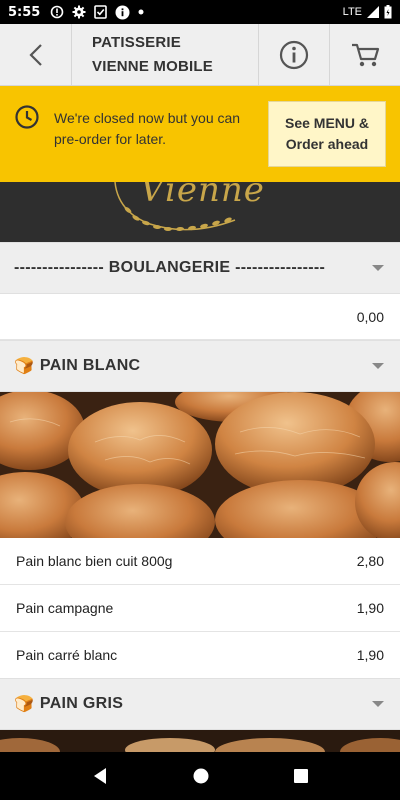 The image size is (400, 800). I want to click on list-item: Pain campagne 1,90, so click(200, 608).